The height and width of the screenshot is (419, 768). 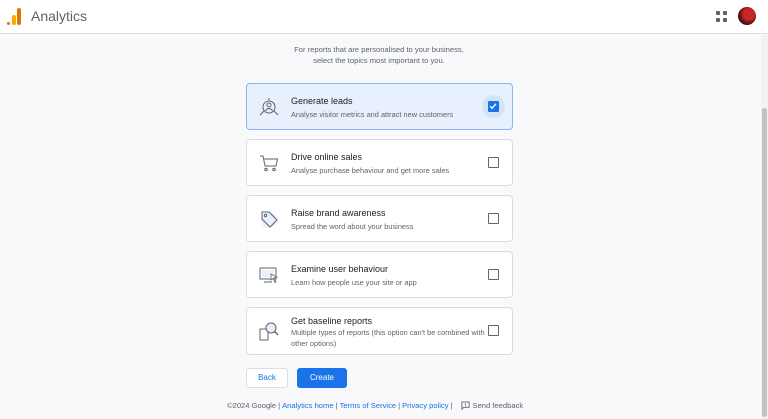 I want to click on option-title: Get baseline reports, so click(x=332, y=321).